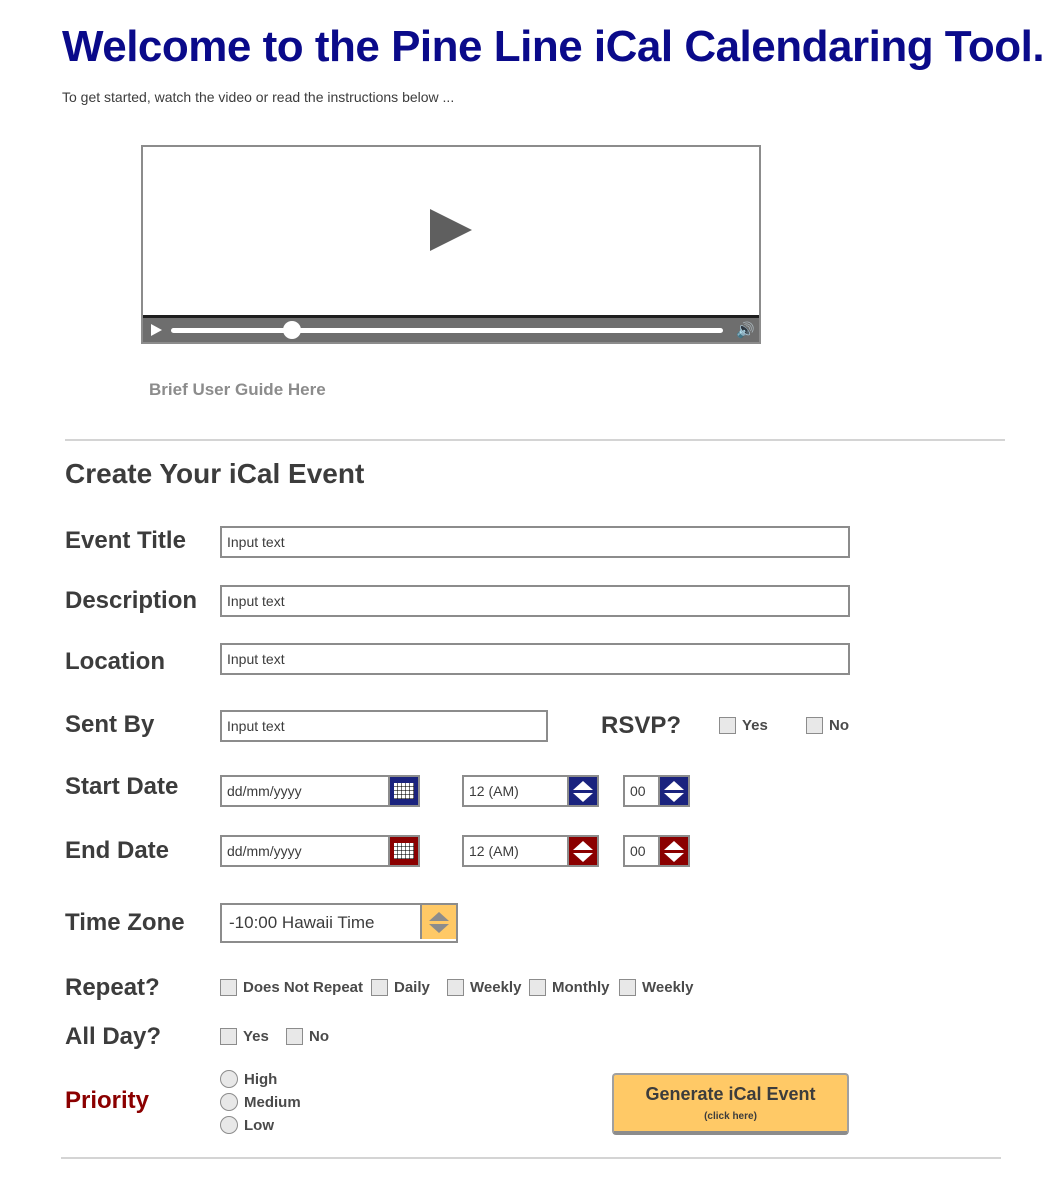 Image resolution: width=1052 pixels, height=1179 pixels. What do you see at coordinates (535, 542) in the screenshot?
I see `event-title-input` at bounding box center [535, 542].